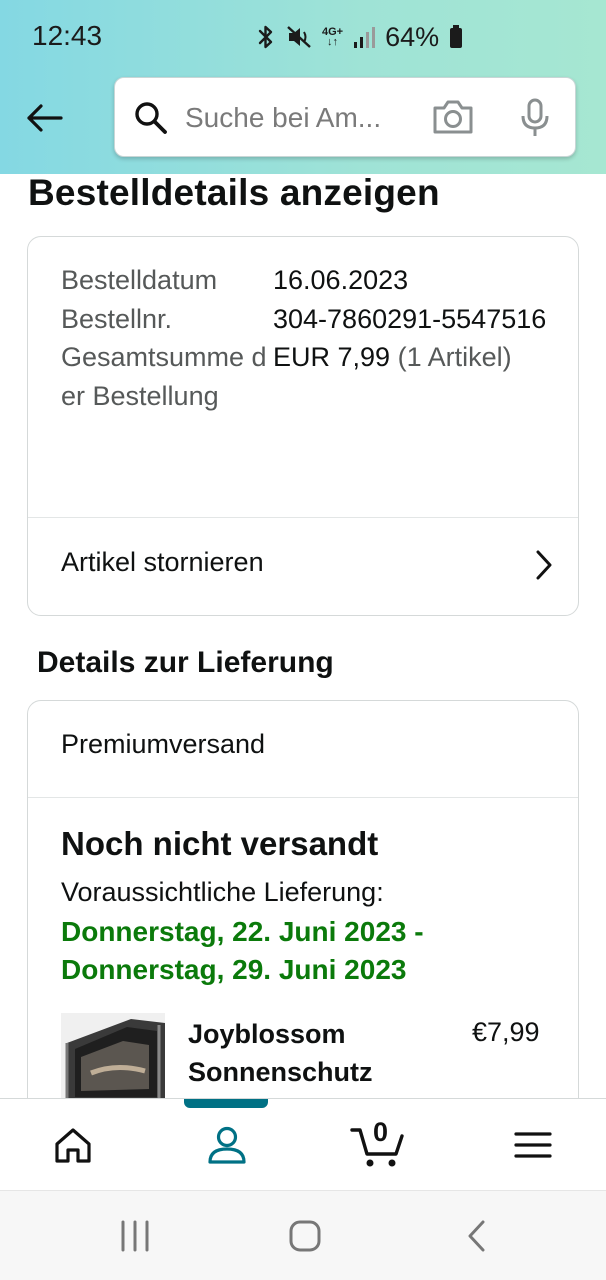 This screenshot has height=1280, width=606. Describe the element at coordinates (535, 120) in the screenshot. I see `microphone-icon` at that location.